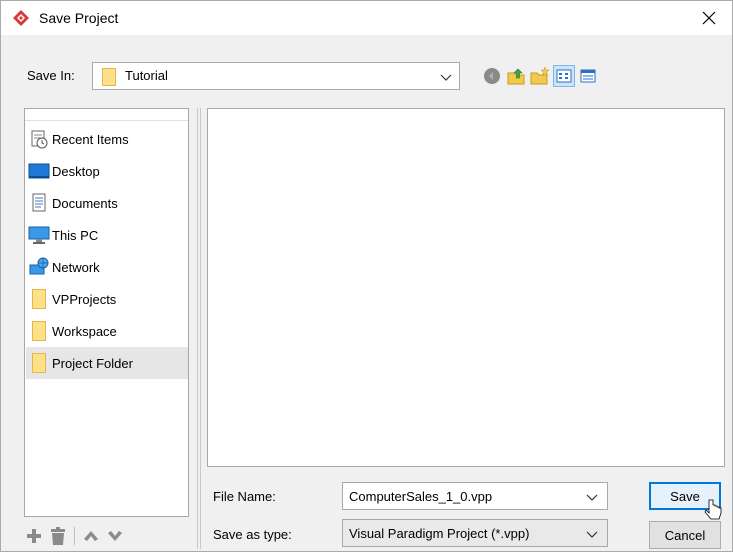 Image resolution: width=733 pixels, height=552 pixels. What do you see at coordinates (39, 203) in the screenshot?
I see `documents-icon` at bounding box center [39, 203].